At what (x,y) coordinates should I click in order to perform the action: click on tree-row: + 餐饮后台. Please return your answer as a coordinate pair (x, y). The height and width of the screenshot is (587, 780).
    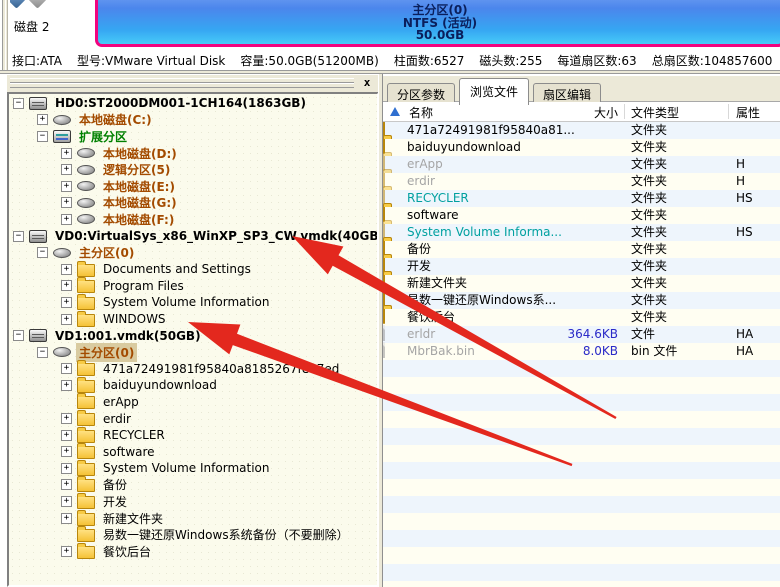
    Looking at the image, I should click on (193, 551).